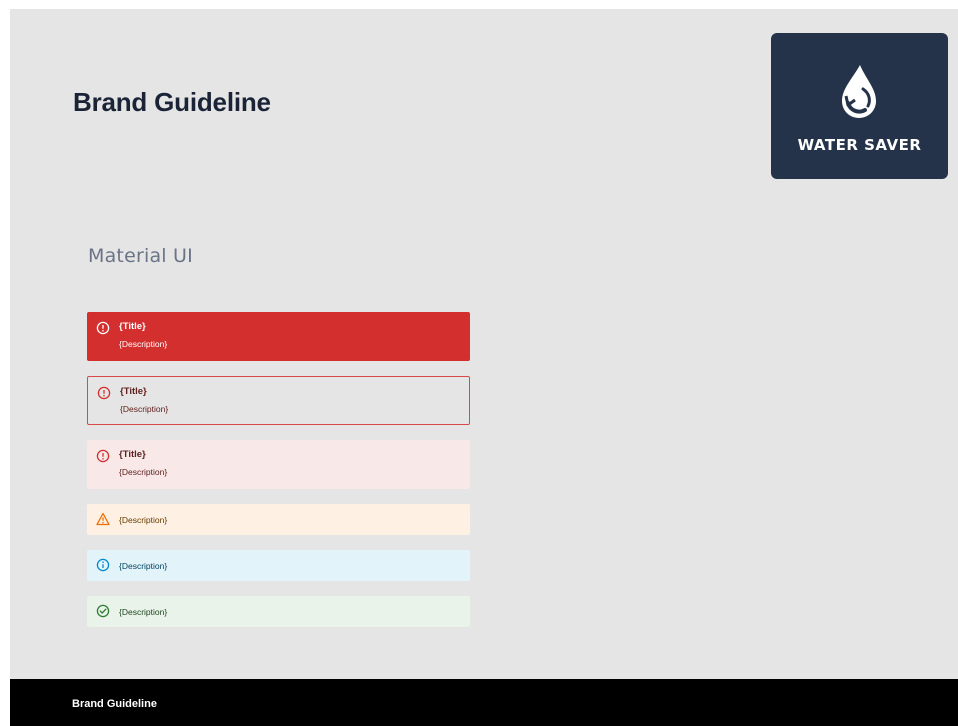 This screenshot has width=958, height=726. Describe the element at coordinates (859, 91) in the screenshot. I see `water-drop-icon` at that location.